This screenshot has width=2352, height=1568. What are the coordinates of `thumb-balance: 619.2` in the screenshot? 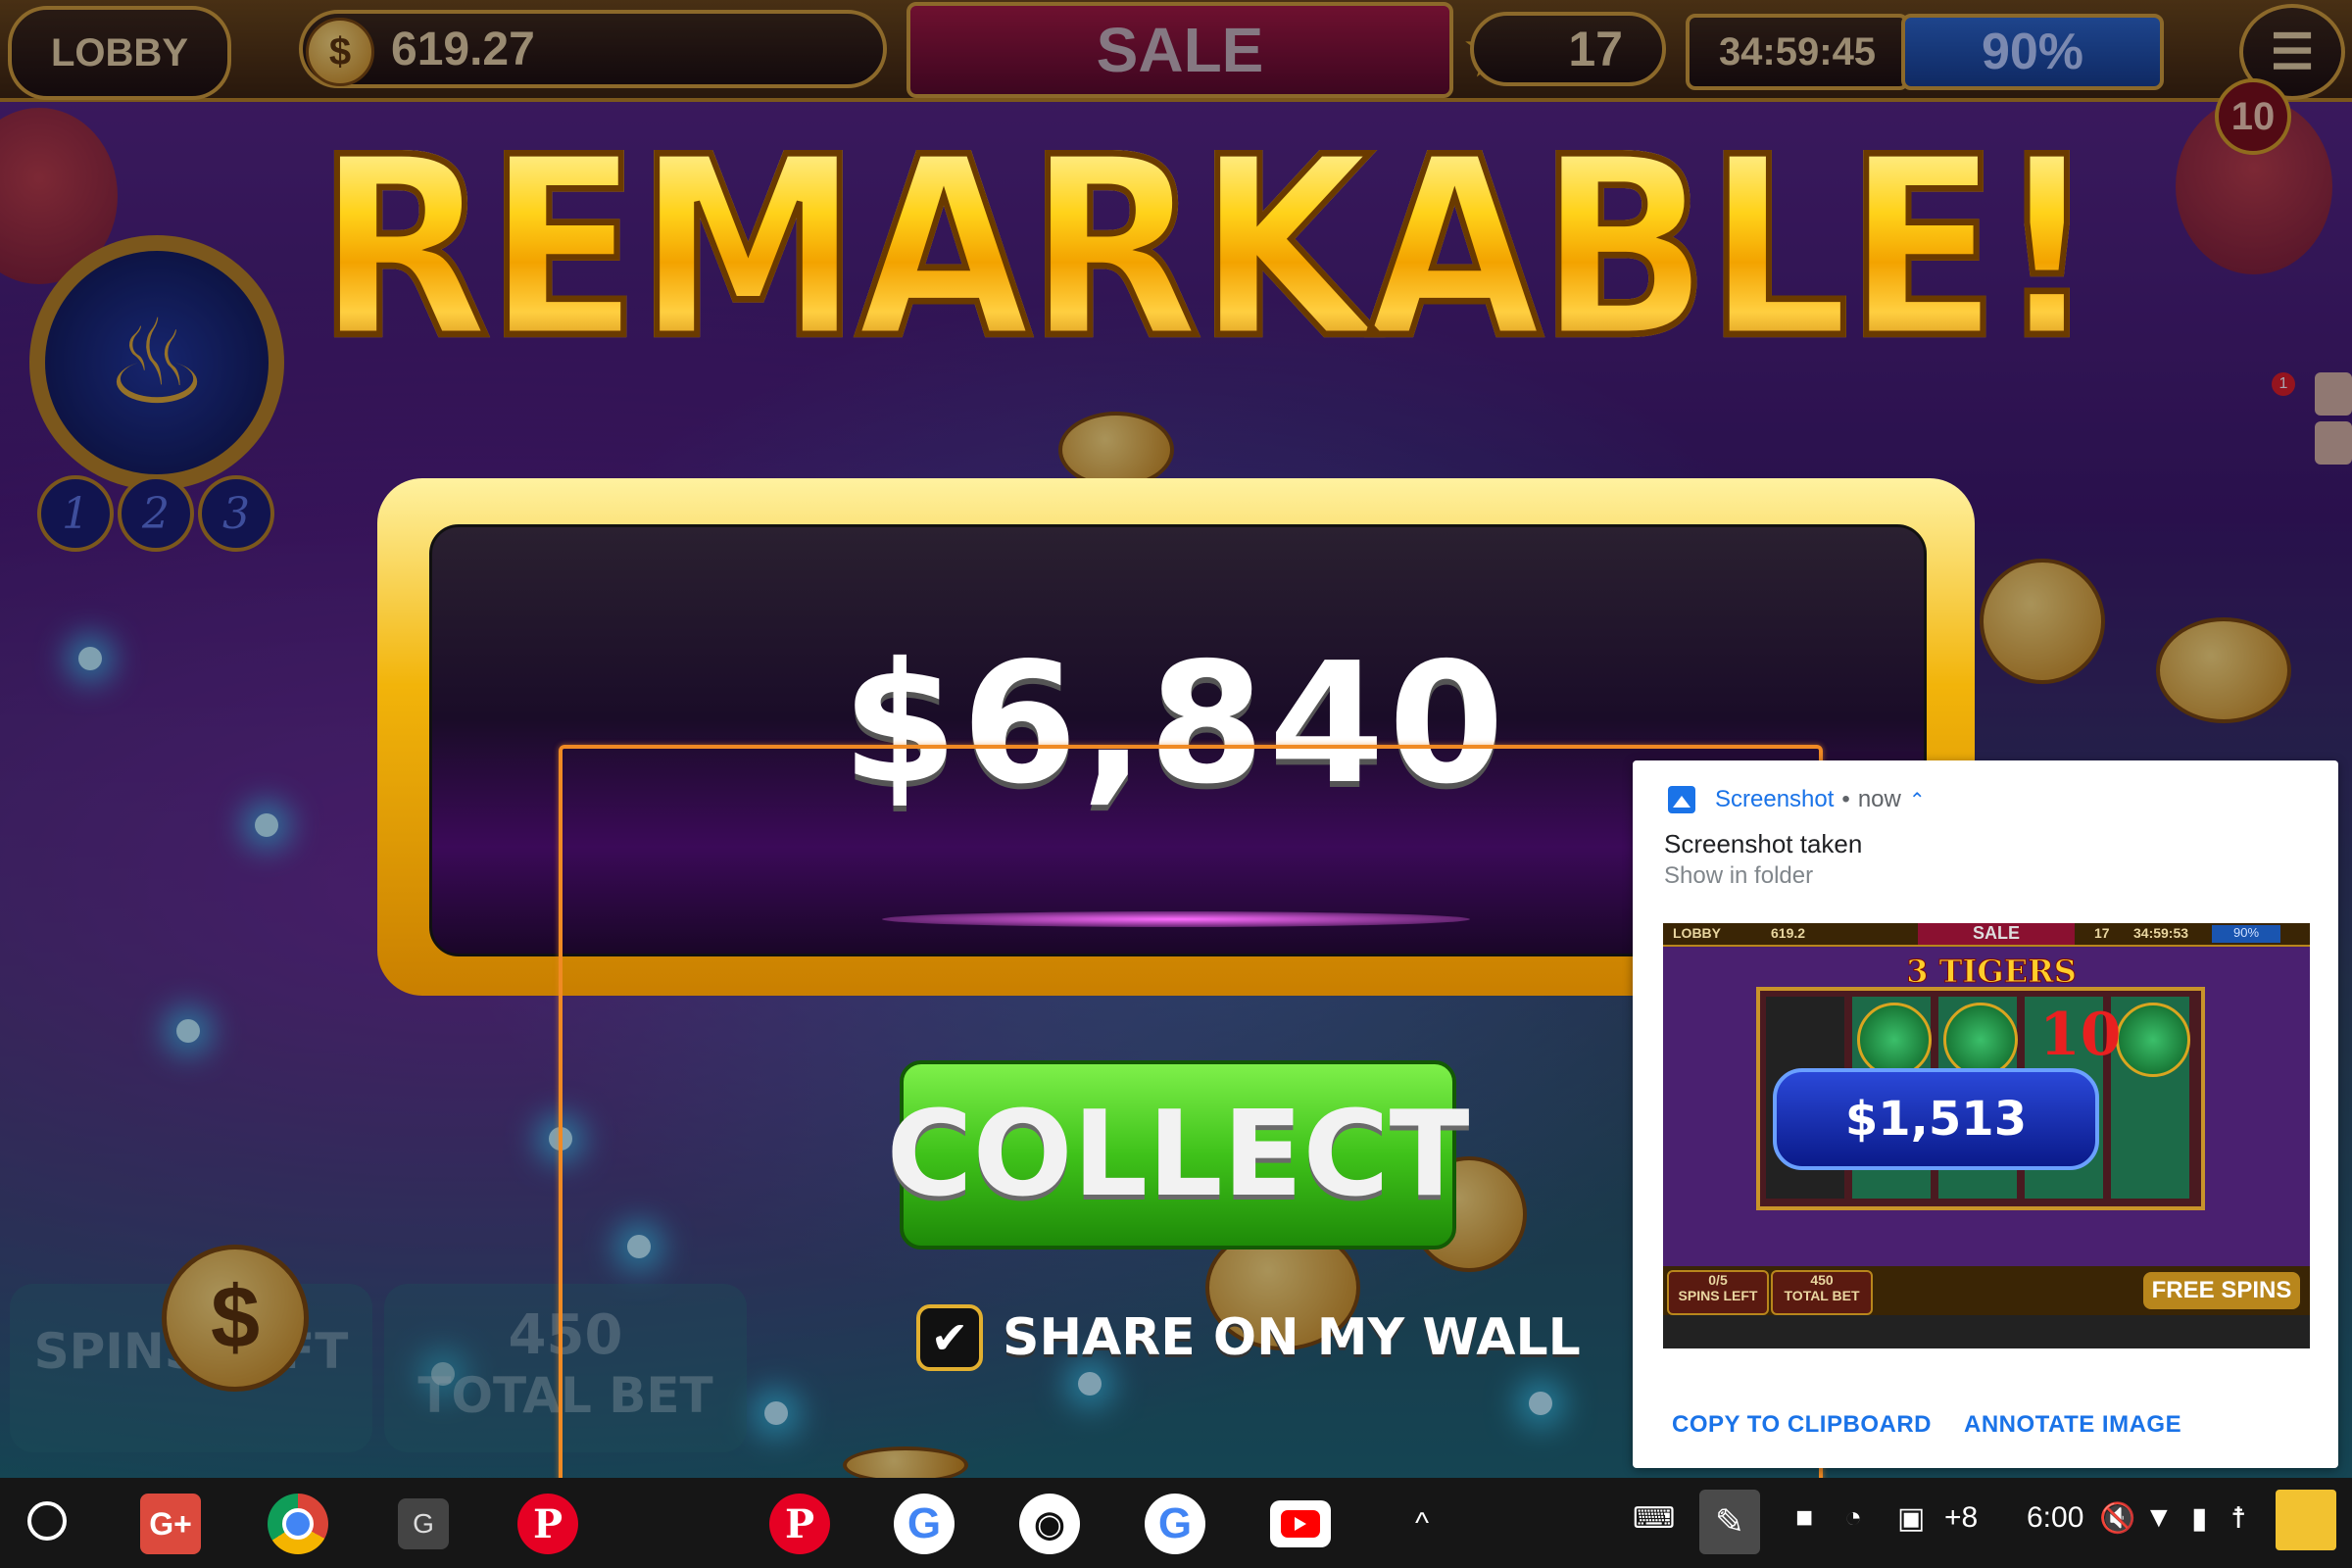 It's located at (1788, 933).